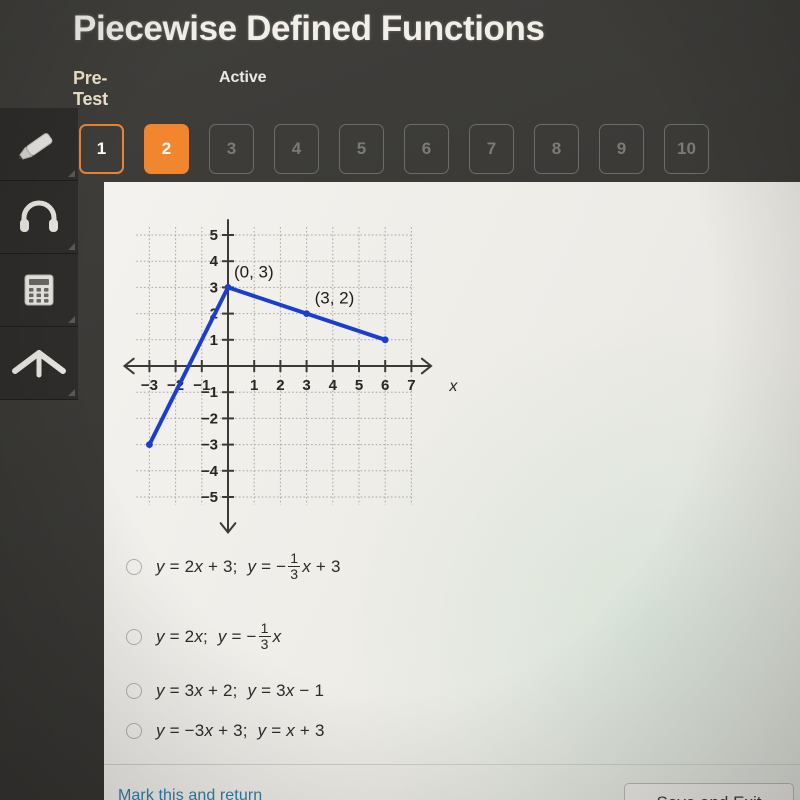 Image resolution: width=800 pixels, height=800 pixels. I want to click on pager-button-label: 6, so click(426, 148).